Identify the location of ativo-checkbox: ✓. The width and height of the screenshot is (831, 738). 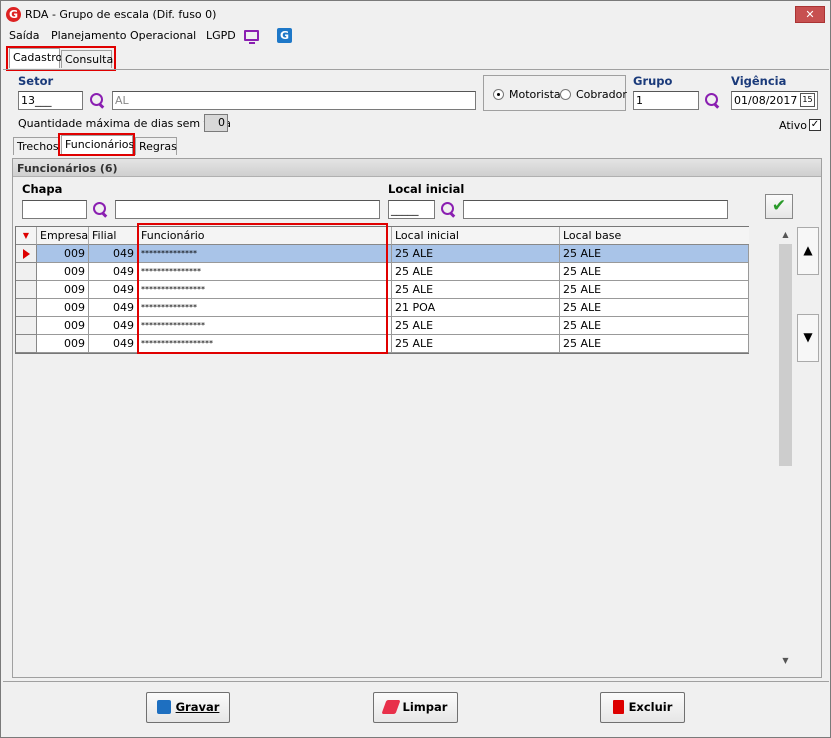
(815, 125).